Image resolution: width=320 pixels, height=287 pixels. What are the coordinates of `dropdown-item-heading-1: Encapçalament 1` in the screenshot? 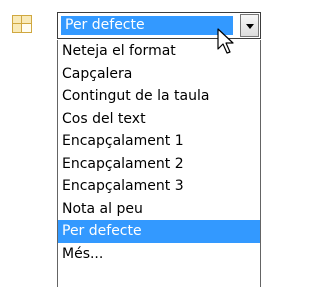 It's located at (159, 141).